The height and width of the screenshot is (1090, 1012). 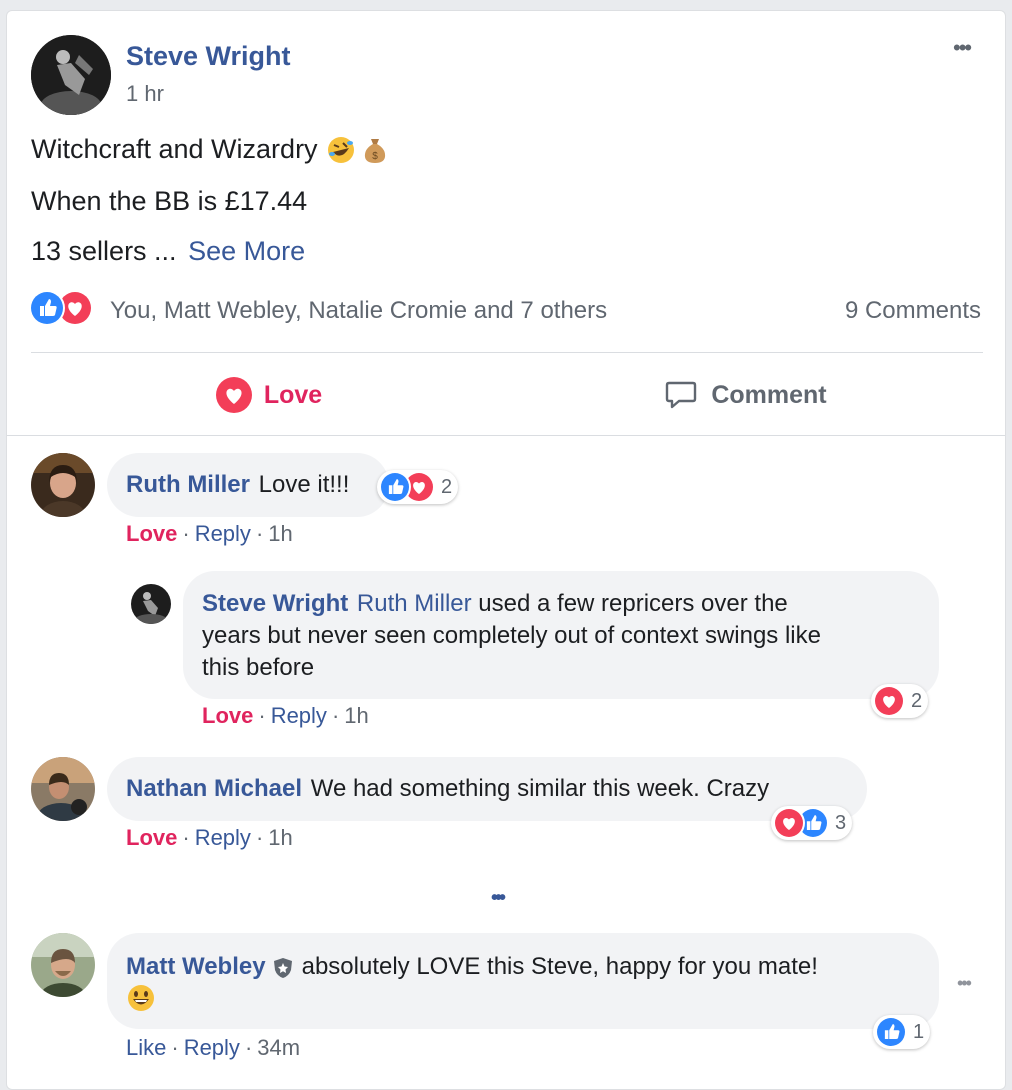 I want to click on money-bag-emoji-icon: $, so click(x=375, y=150).